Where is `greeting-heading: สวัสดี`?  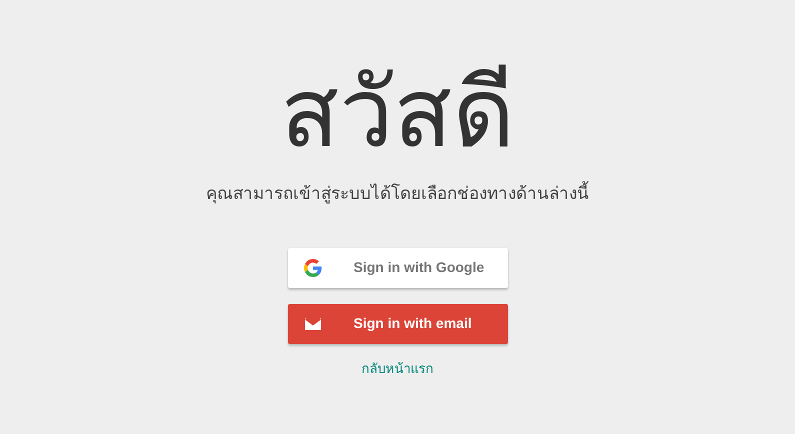 greeting-heading: สวัสดี is located at coordinates (397, 113).